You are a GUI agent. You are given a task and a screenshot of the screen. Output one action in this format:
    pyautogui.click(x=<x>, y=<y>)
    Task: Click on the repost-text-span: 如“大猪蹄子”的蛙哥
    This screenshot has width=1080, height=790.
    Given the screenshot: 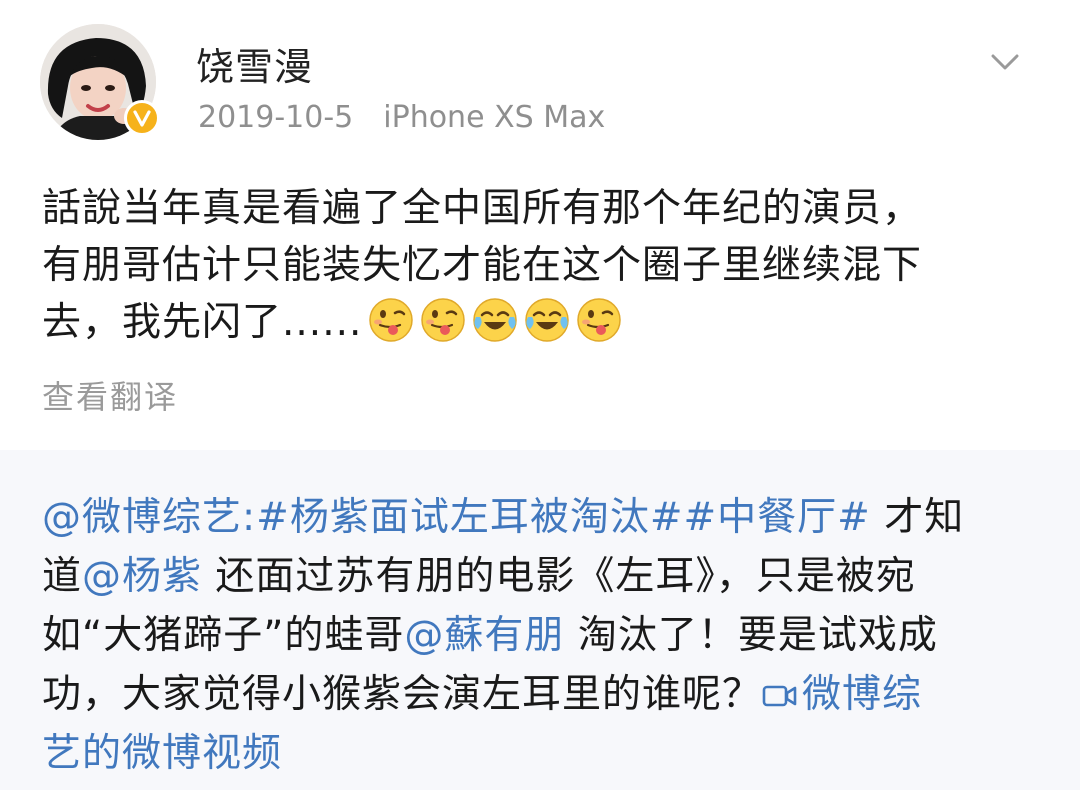 What is the action you would take?
    pyautogui.click(x=223, y=635)
    